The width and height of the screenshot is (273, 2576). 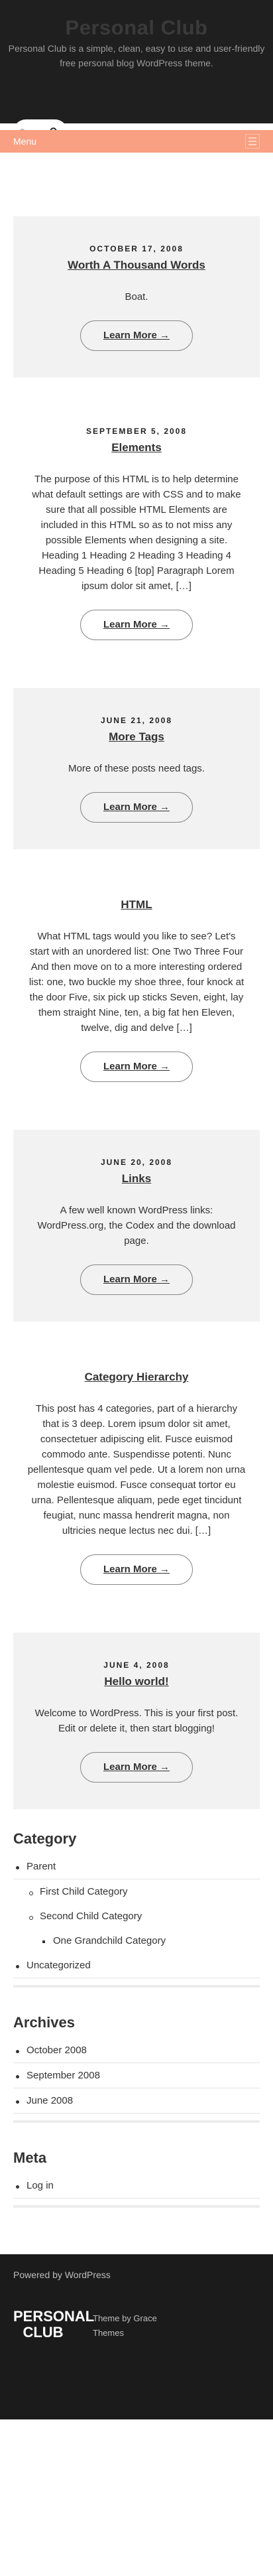 What do you see at coordinates (136, 249) in the screenshot?
I see `post-date: OCTOBER 17, 2008` at bounding box center [136, 249].